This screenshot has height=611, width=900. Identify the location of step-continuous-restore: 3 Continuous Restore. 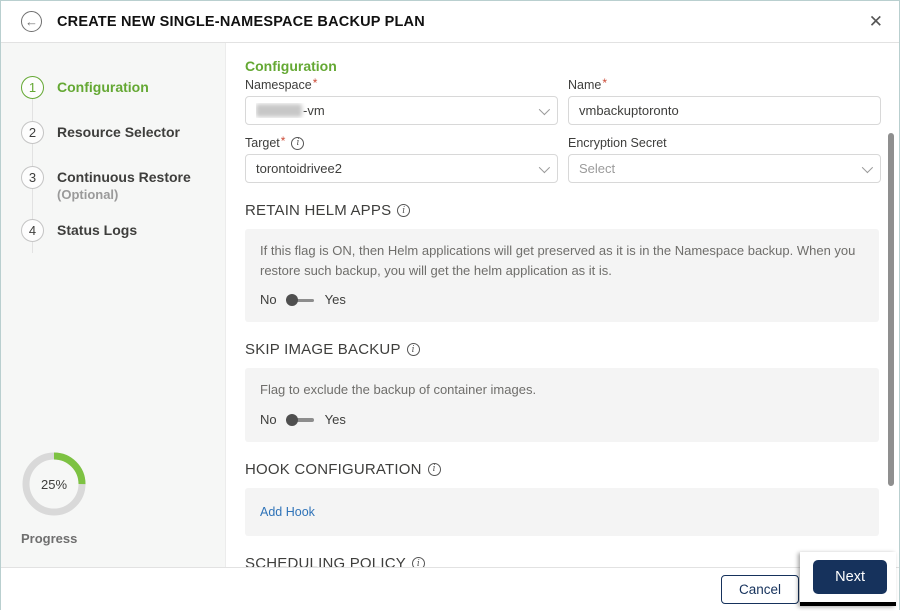
(113, 173).